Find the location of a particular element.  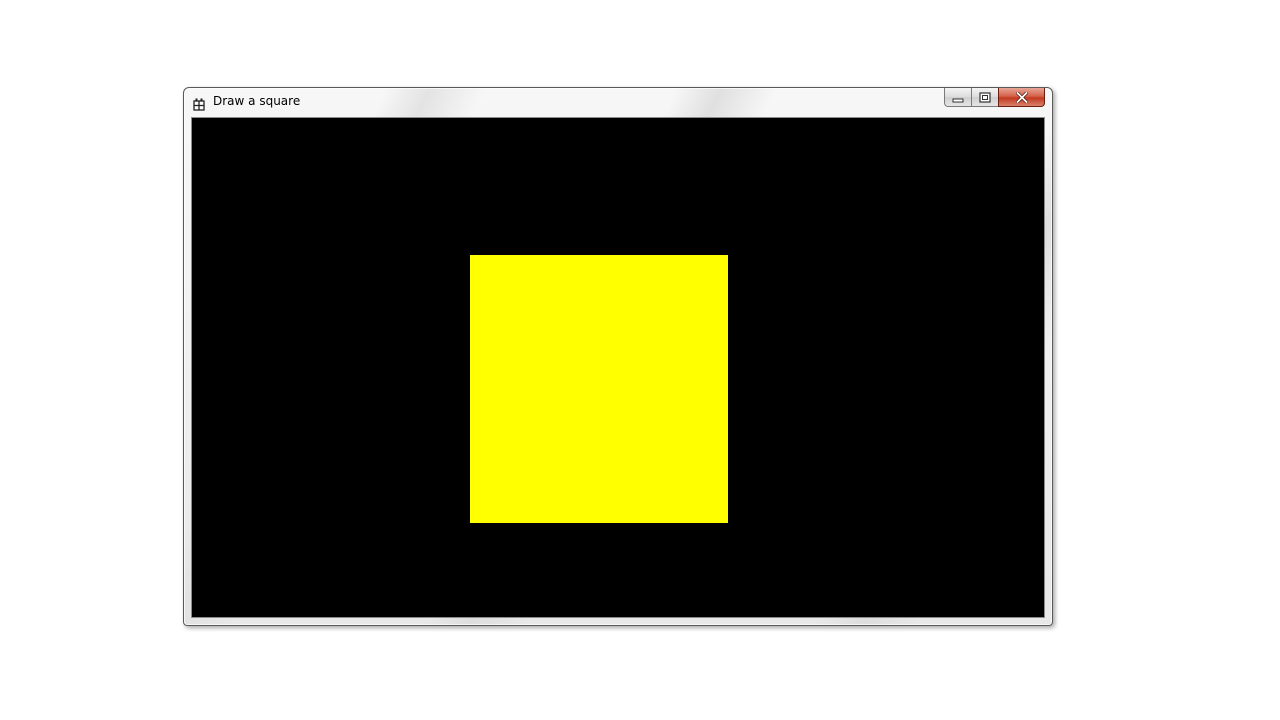

yellow-square is located at coordinates (599, 389).